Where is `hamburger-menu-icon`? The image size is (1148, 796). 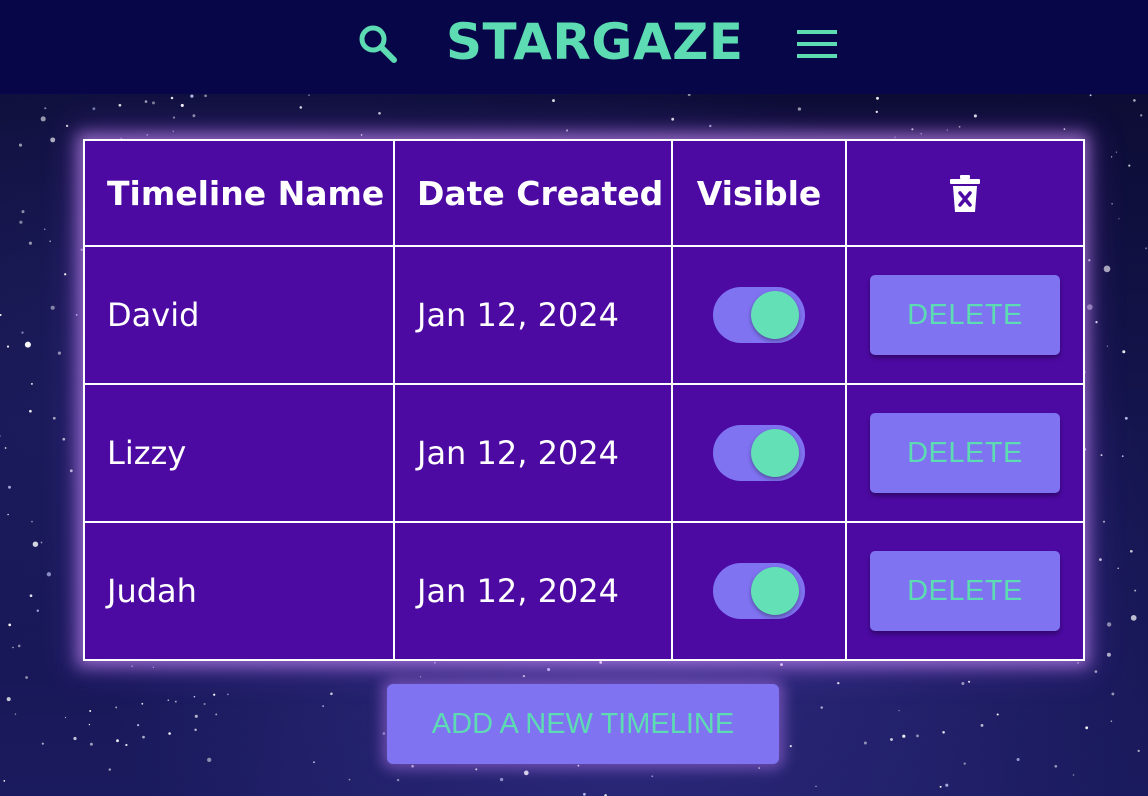
hamburger-menu-icon is located at coordinates (817, 44).